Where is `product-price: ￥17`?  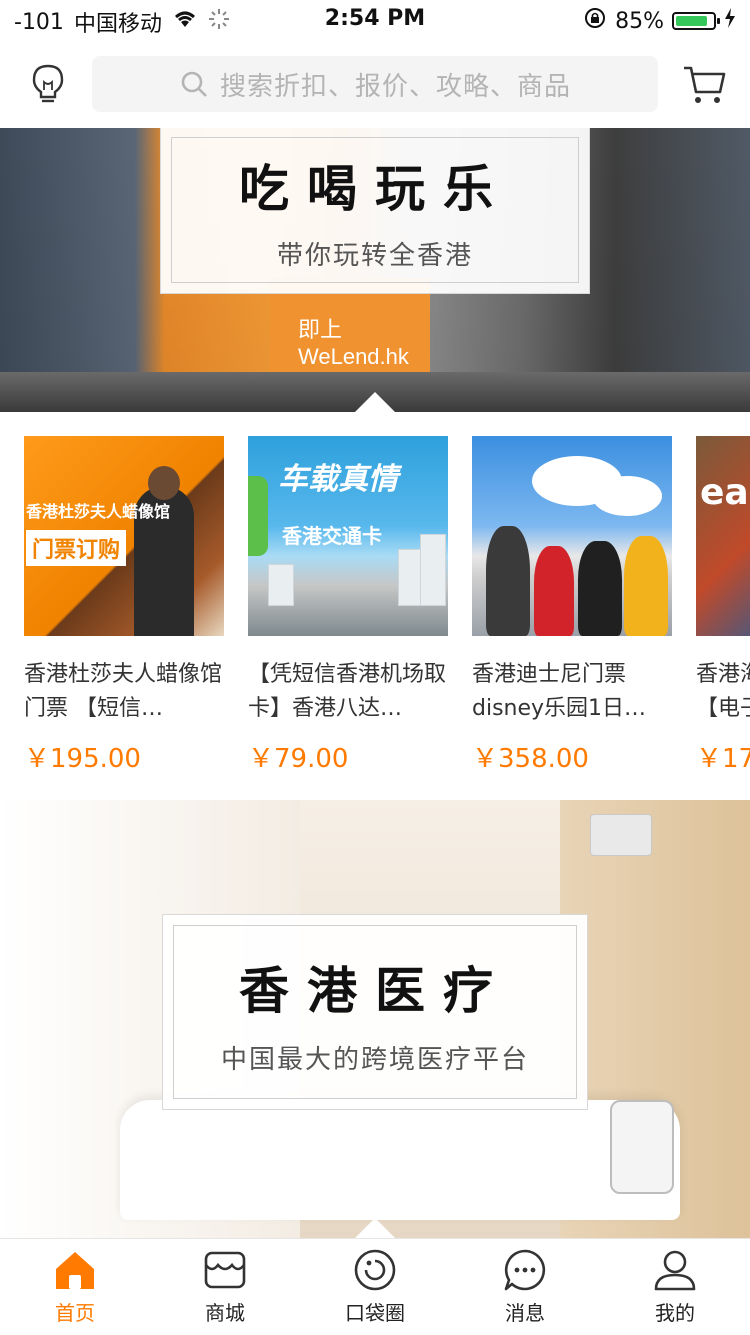 product-price: ￥17 is located at coordinates (723, 759).